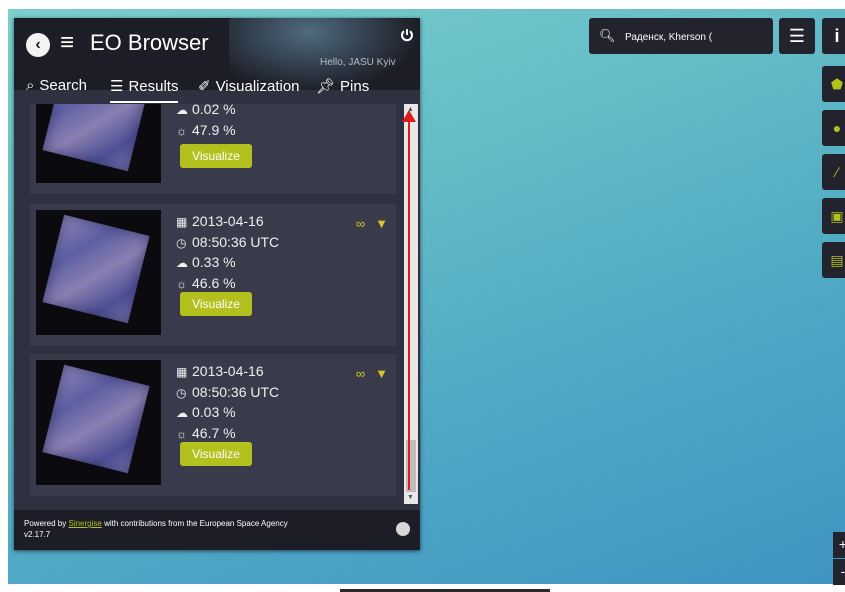  Describe the element at coordinates (149, 42) in the screenshot. I see `app-title: EO Browser` at that location.